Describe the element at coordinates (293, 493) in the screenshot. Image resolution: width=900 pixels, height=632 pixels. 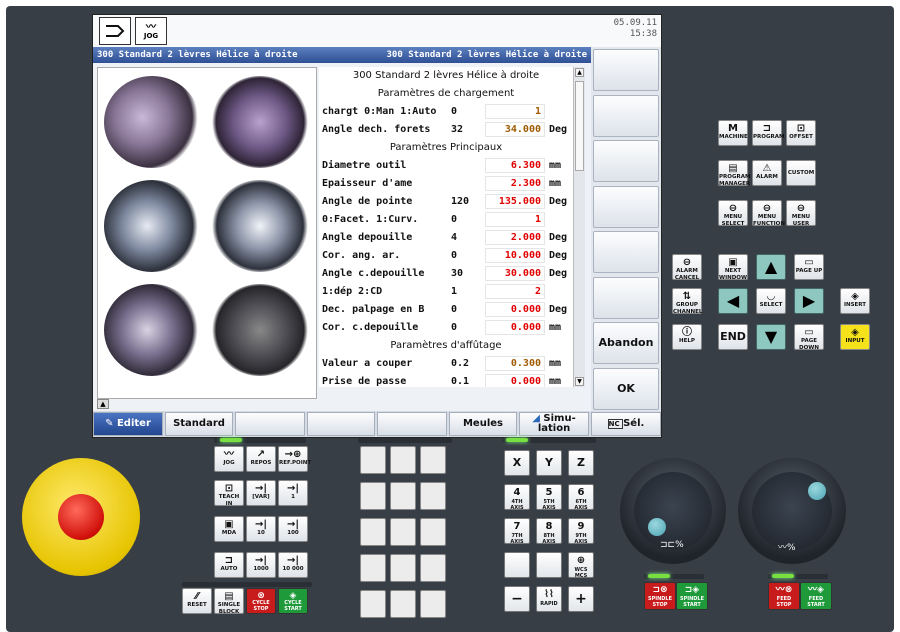
I see `inc-1-key: →| 1` at that location.